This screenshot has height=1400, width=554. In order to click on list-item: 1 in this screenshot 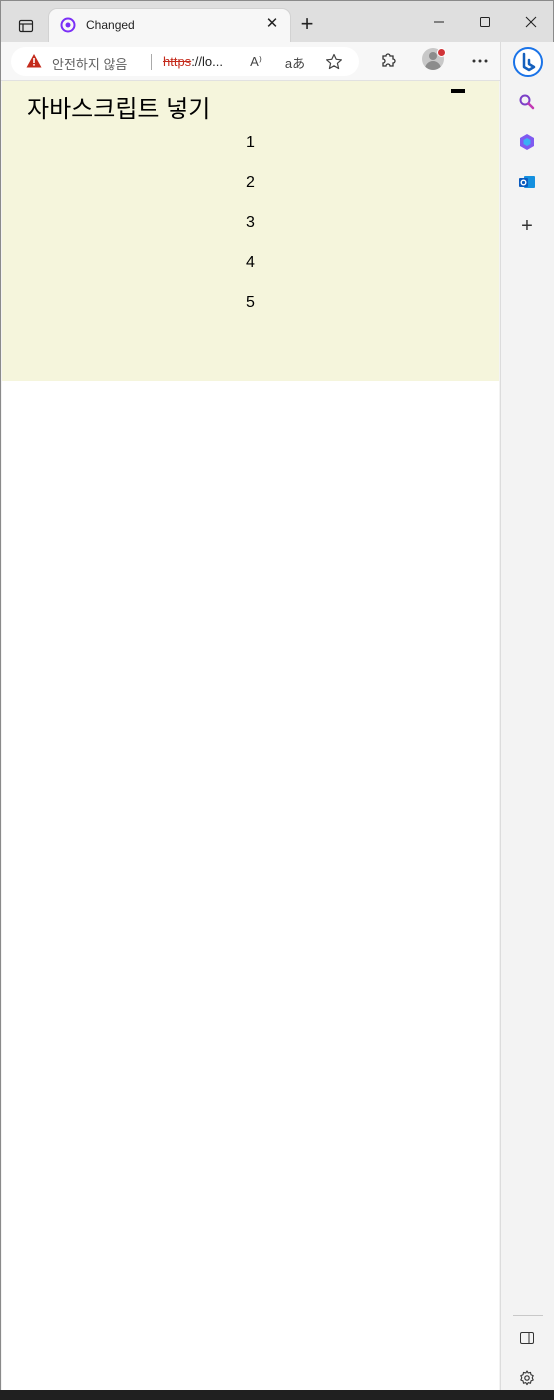, I will do `click(250, 142)`.